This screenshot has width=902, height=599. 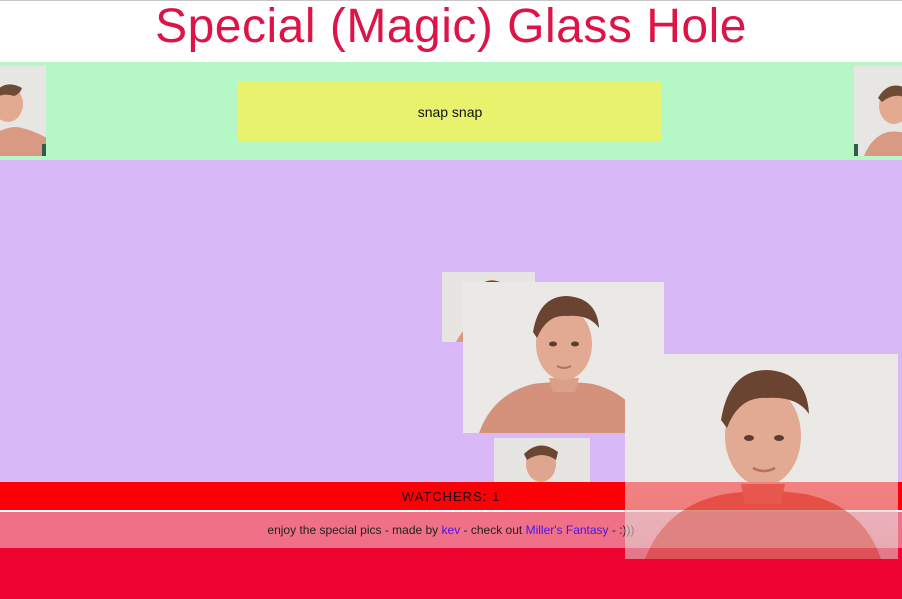 What do you see at coordinates (23, 111) in the screenshot?
I see `webcam-preview-left` at bounding box center [23, 111].